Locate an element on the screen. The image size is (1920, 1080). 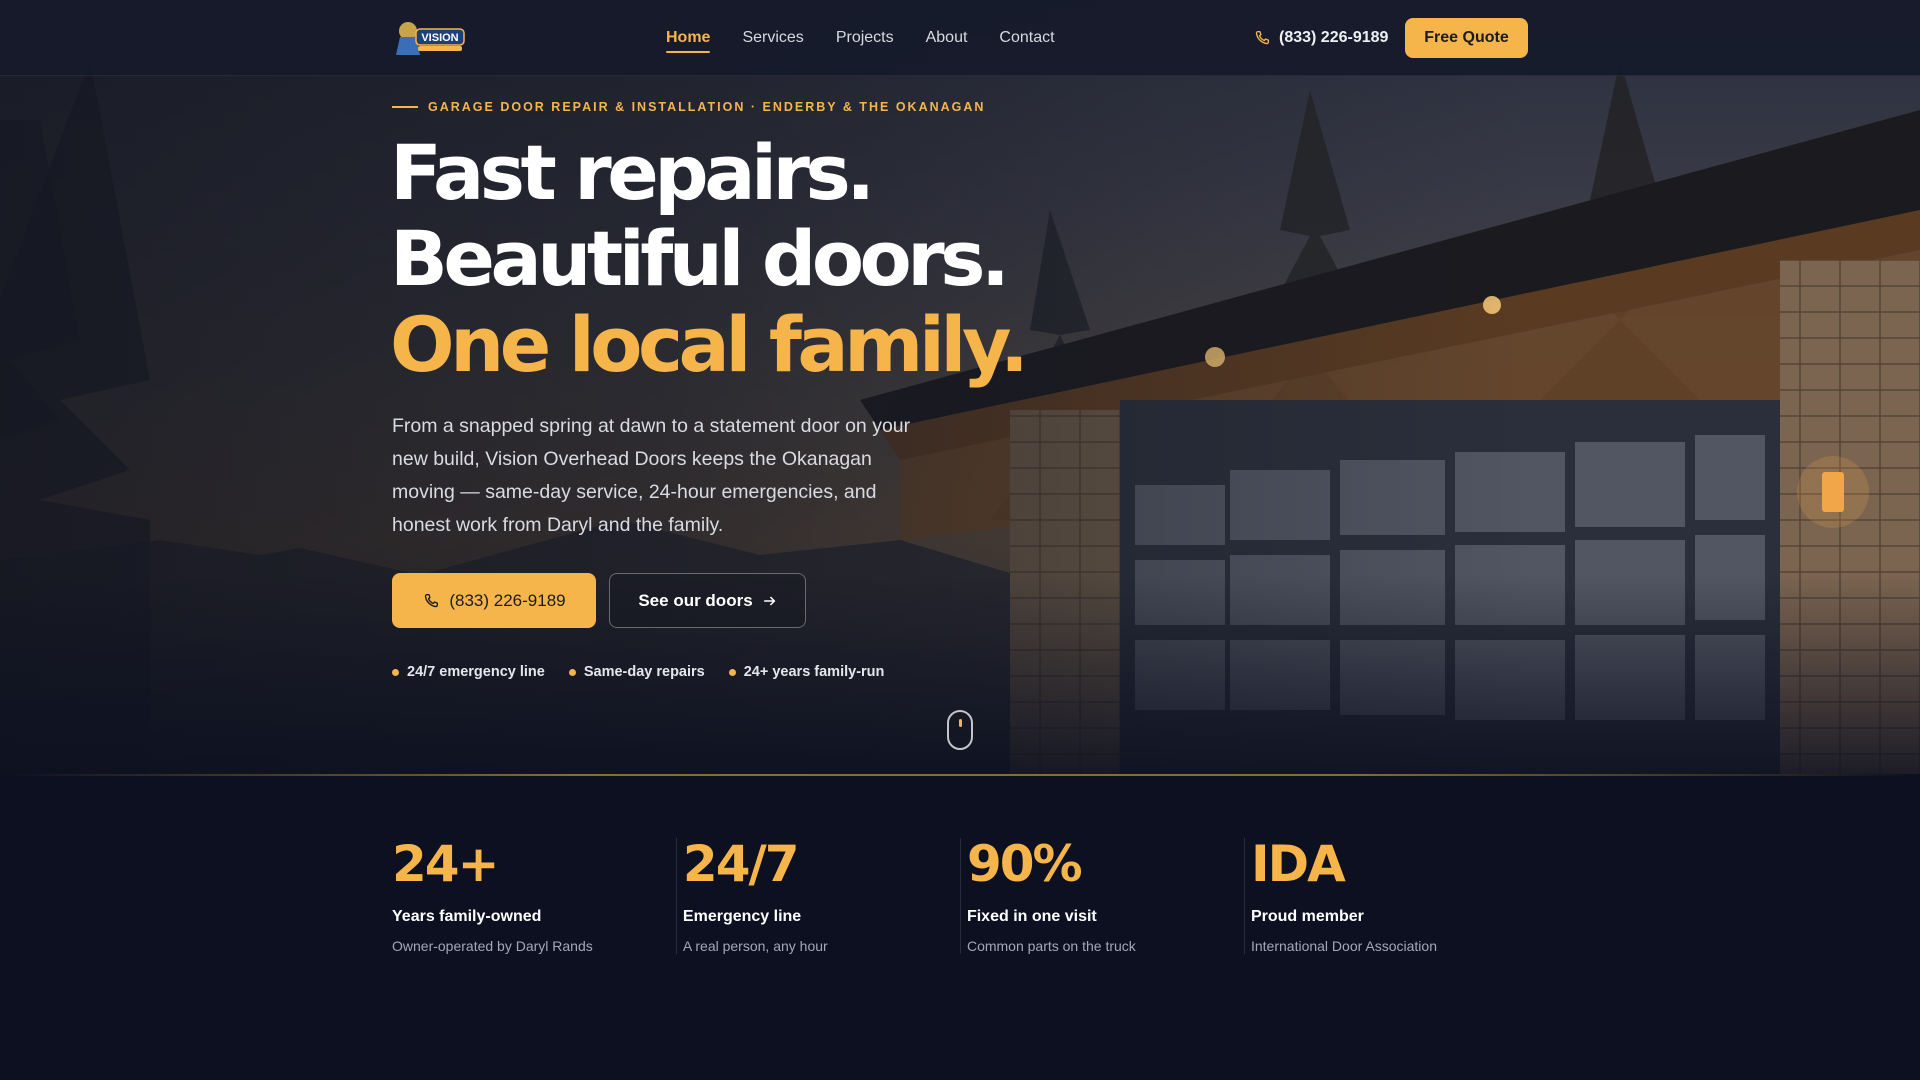
arrow-right-icon is located at coordinates (769, 600).